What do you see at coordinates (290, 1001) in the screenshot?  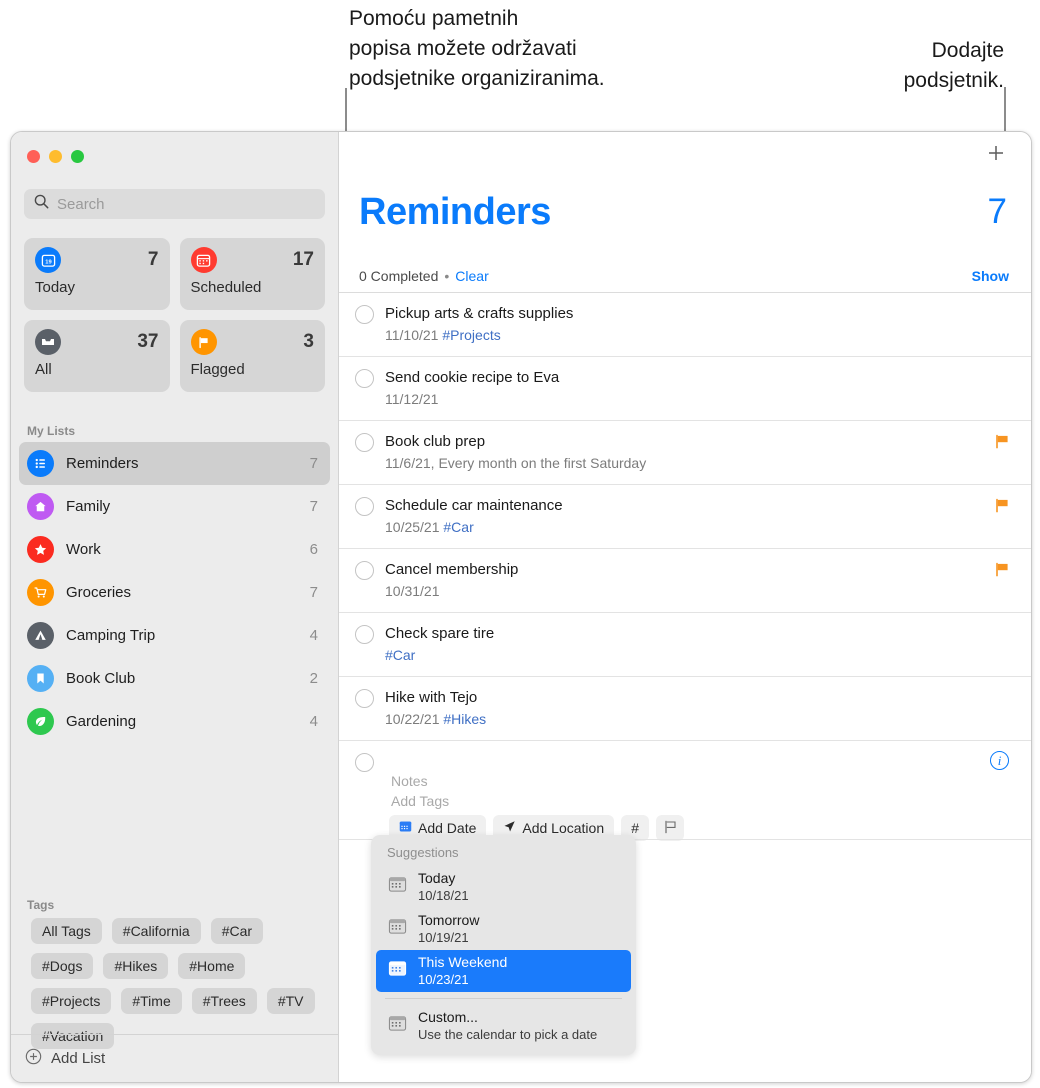 I see `tag-chip-tv: #TV` at bounding box center [290, 1001].